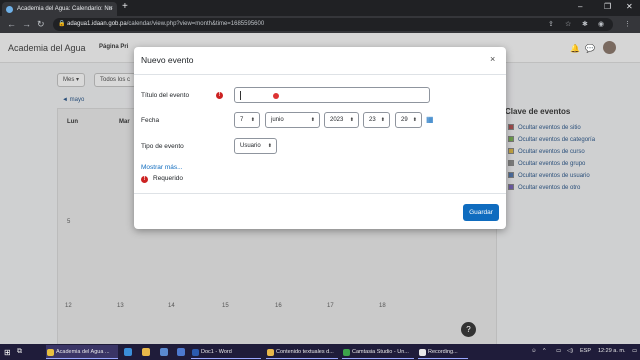 The height and width of the screenshot is (360, 640). I want to click on taskview-icon: ⧉, so click(19, 352).